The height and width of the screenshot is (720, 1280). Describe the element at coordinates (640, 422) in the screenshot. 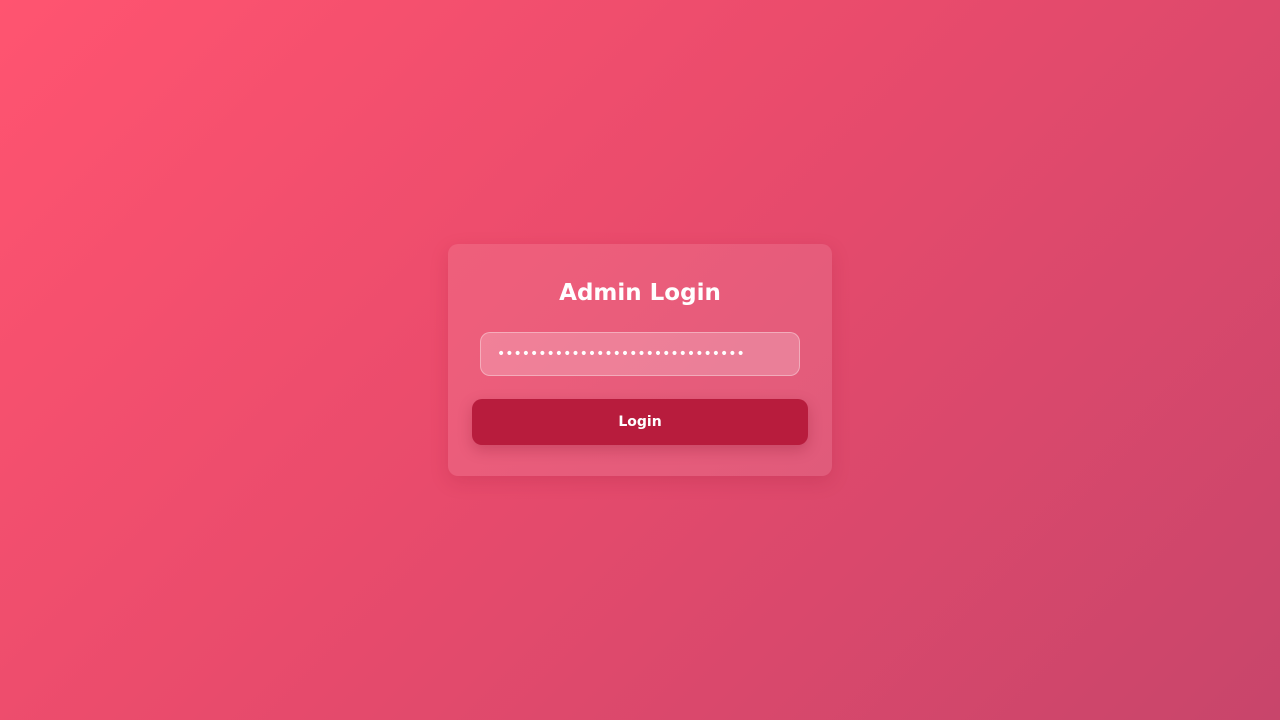

I see `login-button: Login` at that location.